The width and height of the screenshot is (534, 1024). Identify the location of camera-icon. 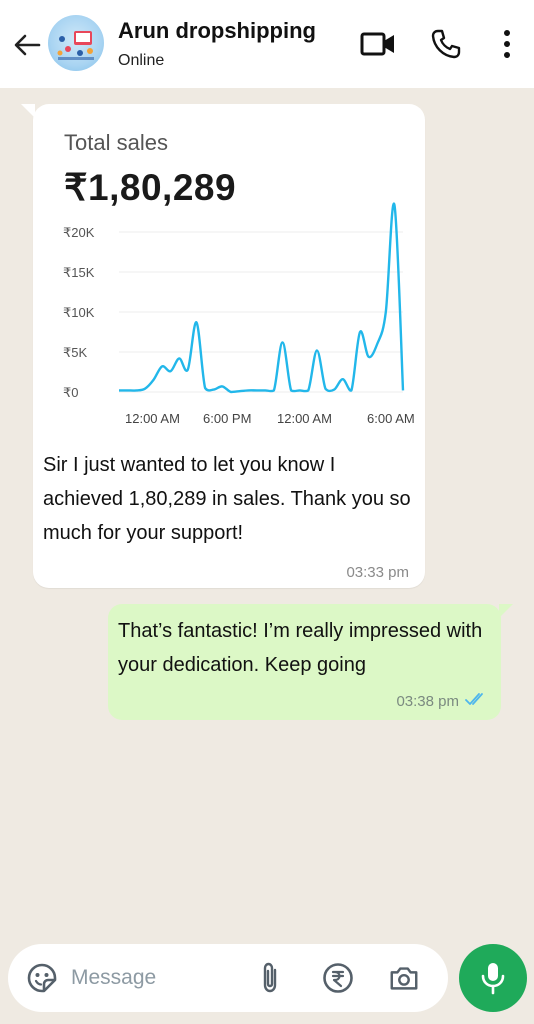
(404, 978).